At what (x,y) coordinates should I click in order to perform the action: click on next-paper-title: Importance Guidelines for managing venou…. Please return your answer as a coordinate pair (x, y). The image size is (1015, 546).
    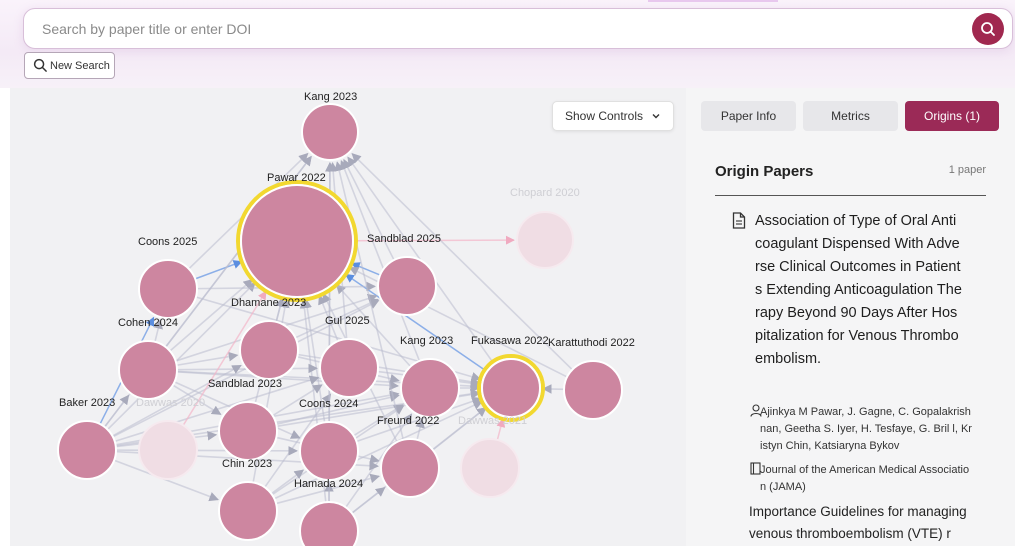
    Looking at the image, I should click on (861, 523).